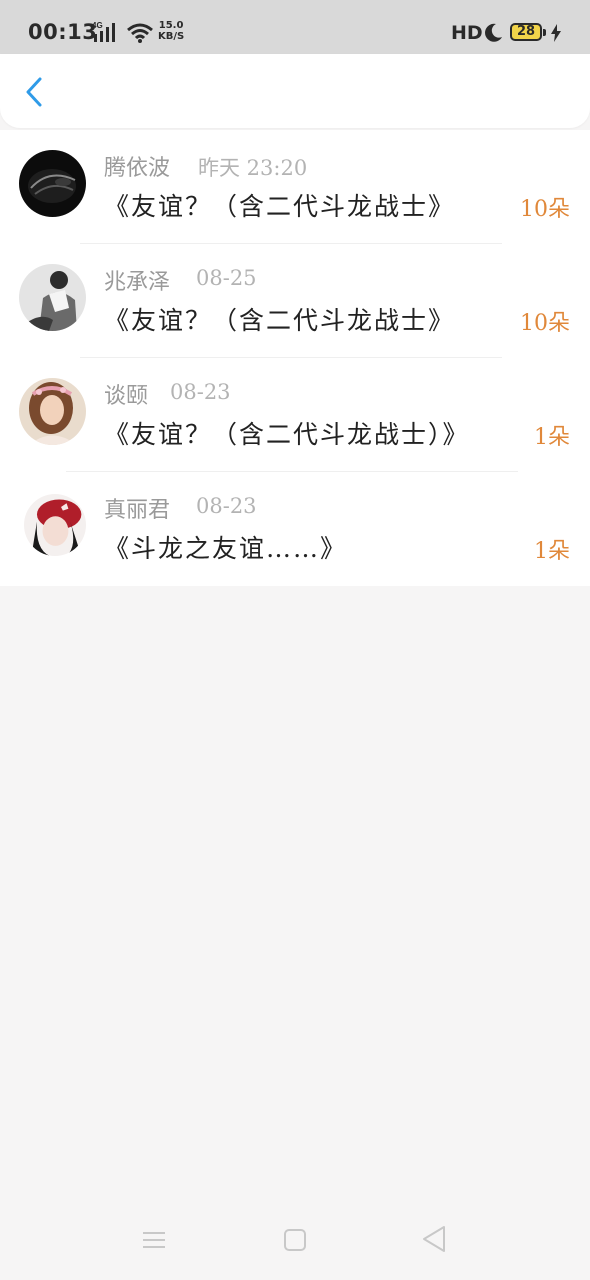 The image size is (590, 1280). What do you see at coordinates (493, 32) in the screenshot?
I see `moon-icon` at bounding box center [493, 32].